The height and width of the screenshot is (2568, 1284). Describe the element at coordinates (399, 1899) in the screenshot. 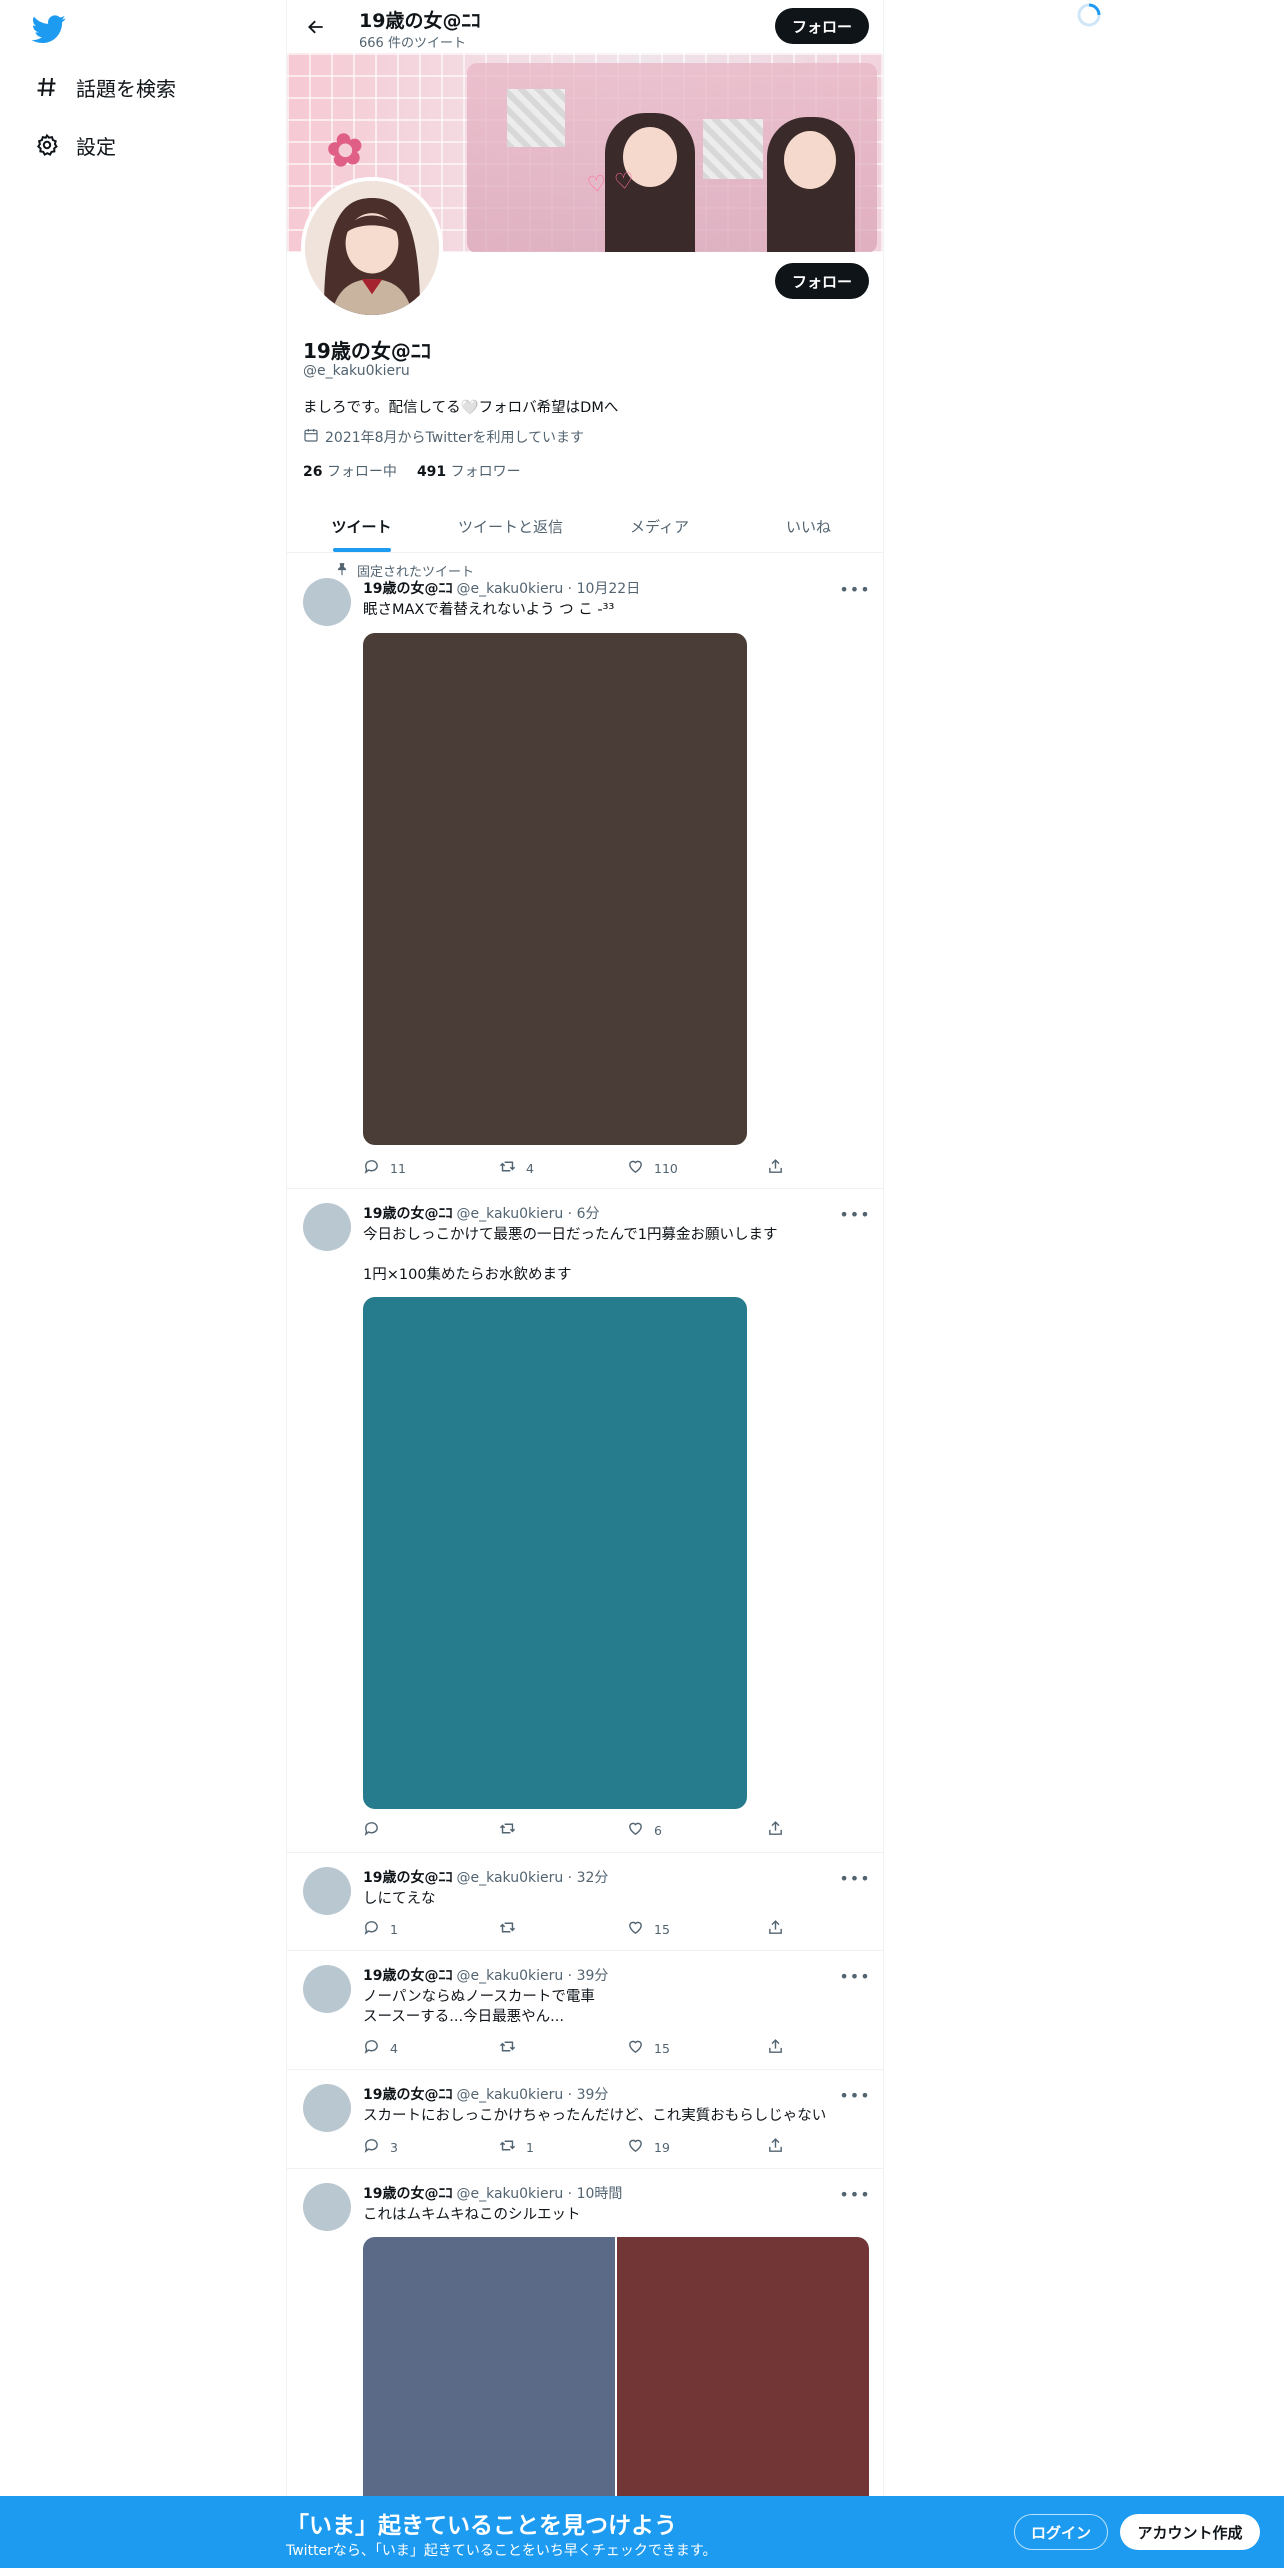

I see `tweet-text: しにてえな` at that location.